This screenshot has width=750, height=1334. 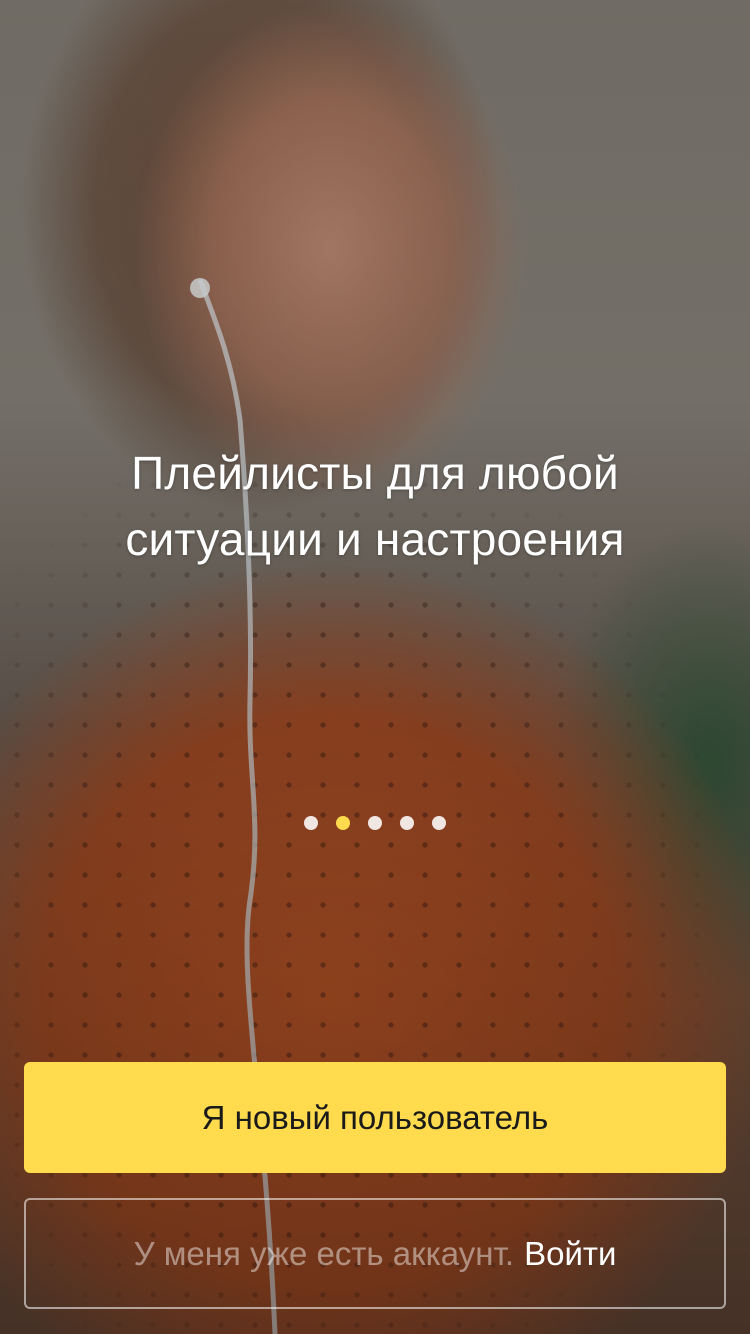 I want to click on login-button: У меня уже есть аккаунт. Войти, so click(x=375, y=1253).